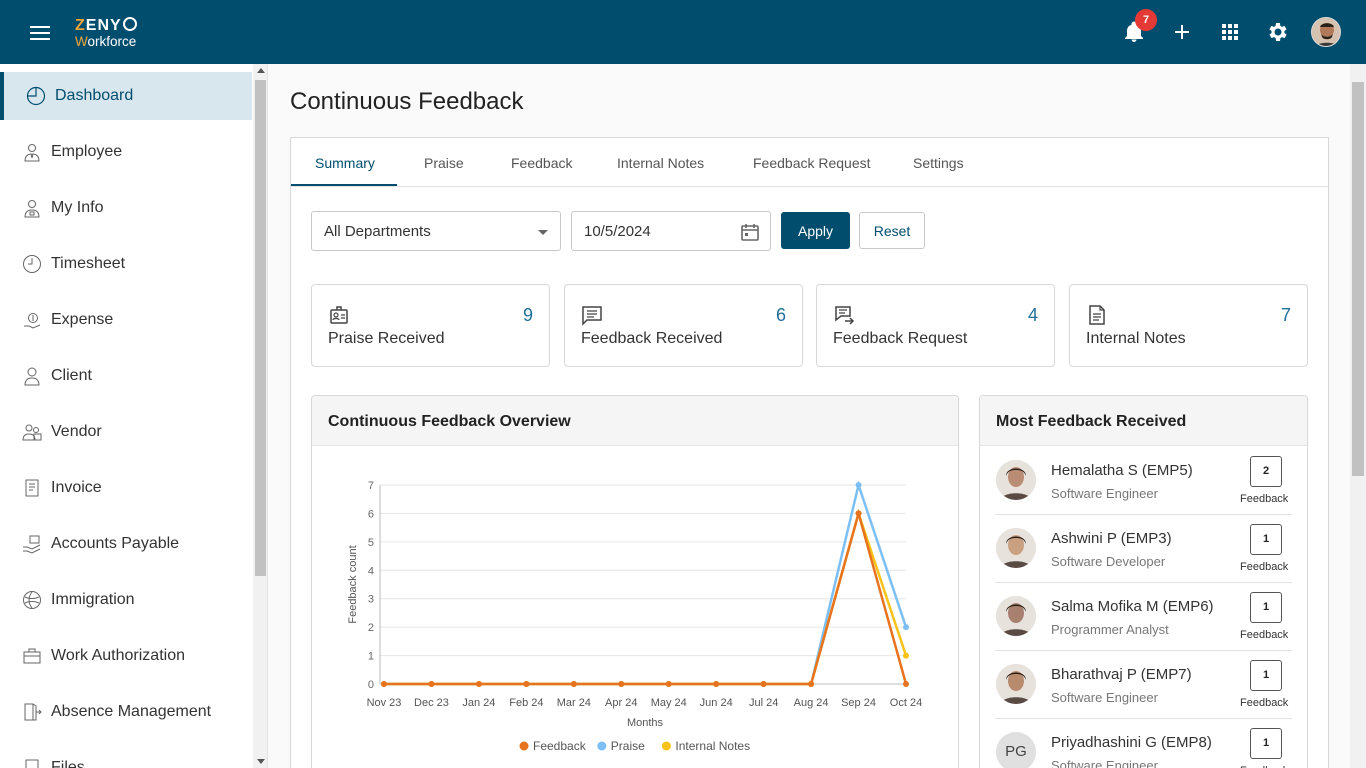 The image size is (1366, 768). Describe the element at coordinates (126, 264) in the screenshot. I see `sidebar-item-timesheet: Timesheet` at that location.